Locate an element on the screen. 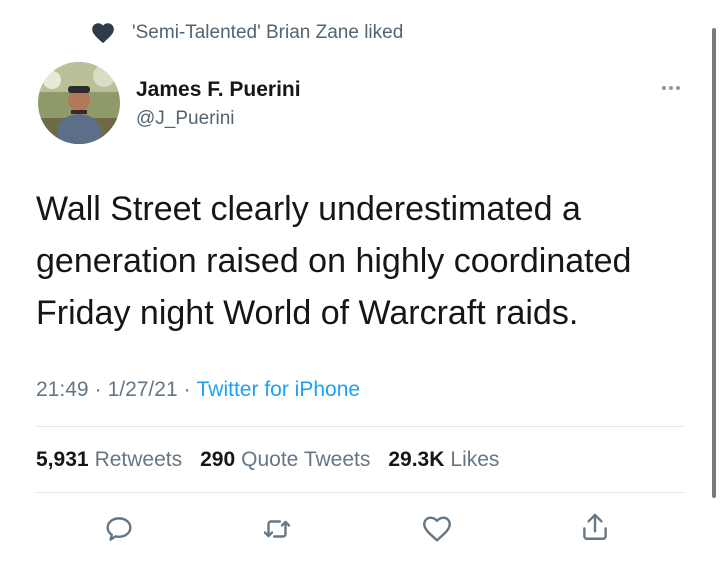 The image size is (720, 566). avatar is located at coordinates (79, 103).